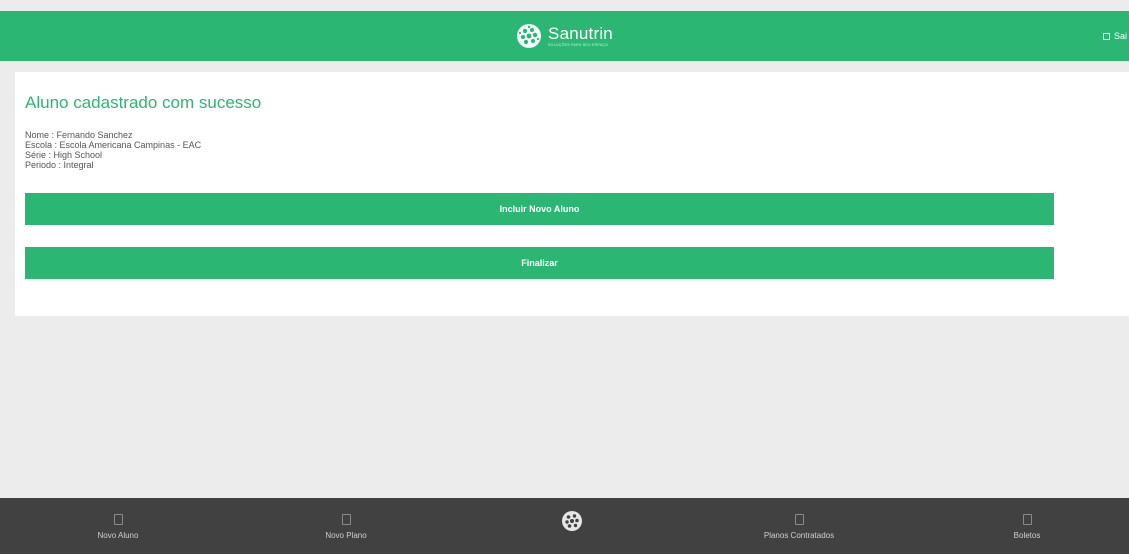  I want to click on add-new-student-button: Incluir Novo Aluno, so click(539, 209).